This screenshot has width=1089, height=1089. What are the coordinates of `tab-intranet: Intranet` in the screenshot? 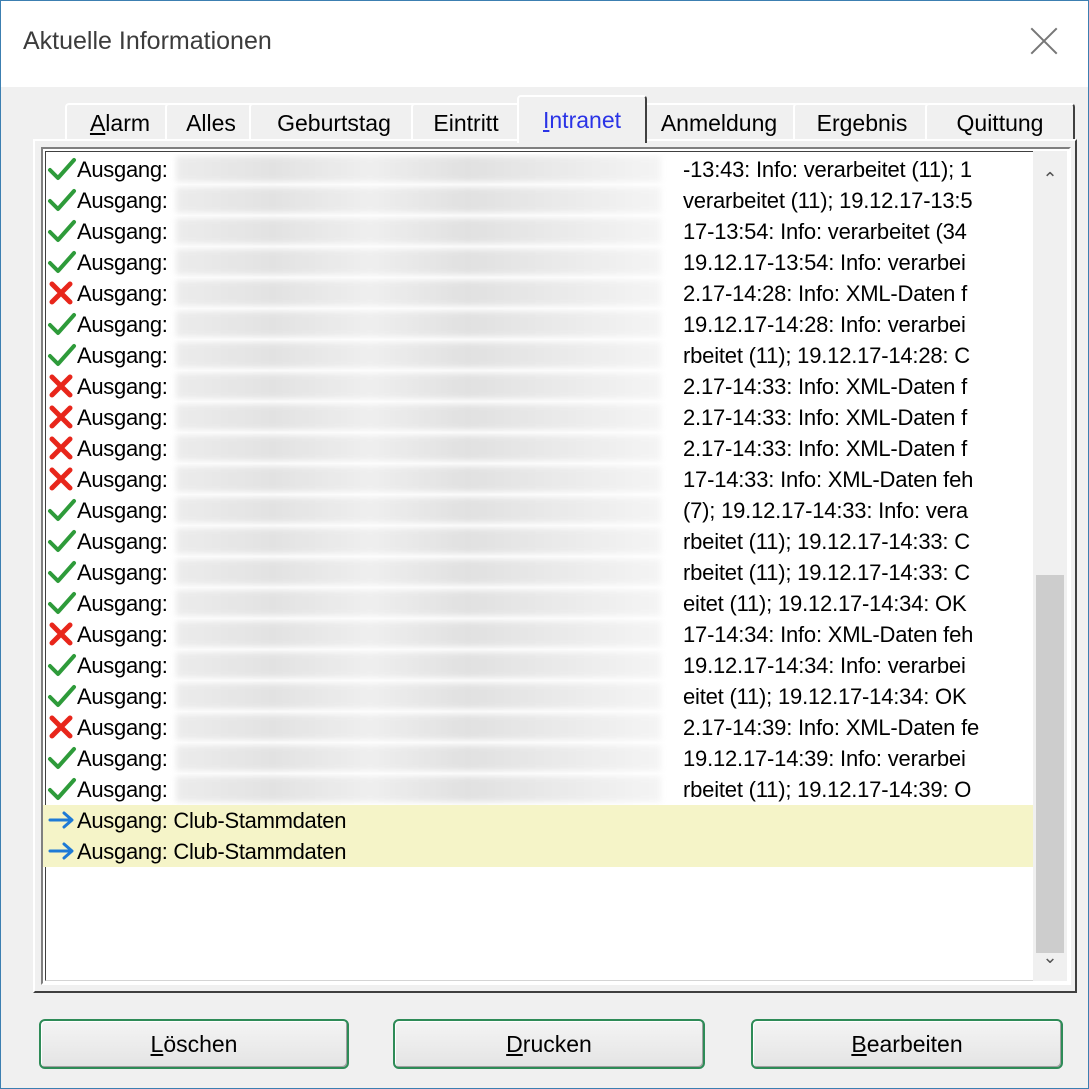 It's located at (582, 119).